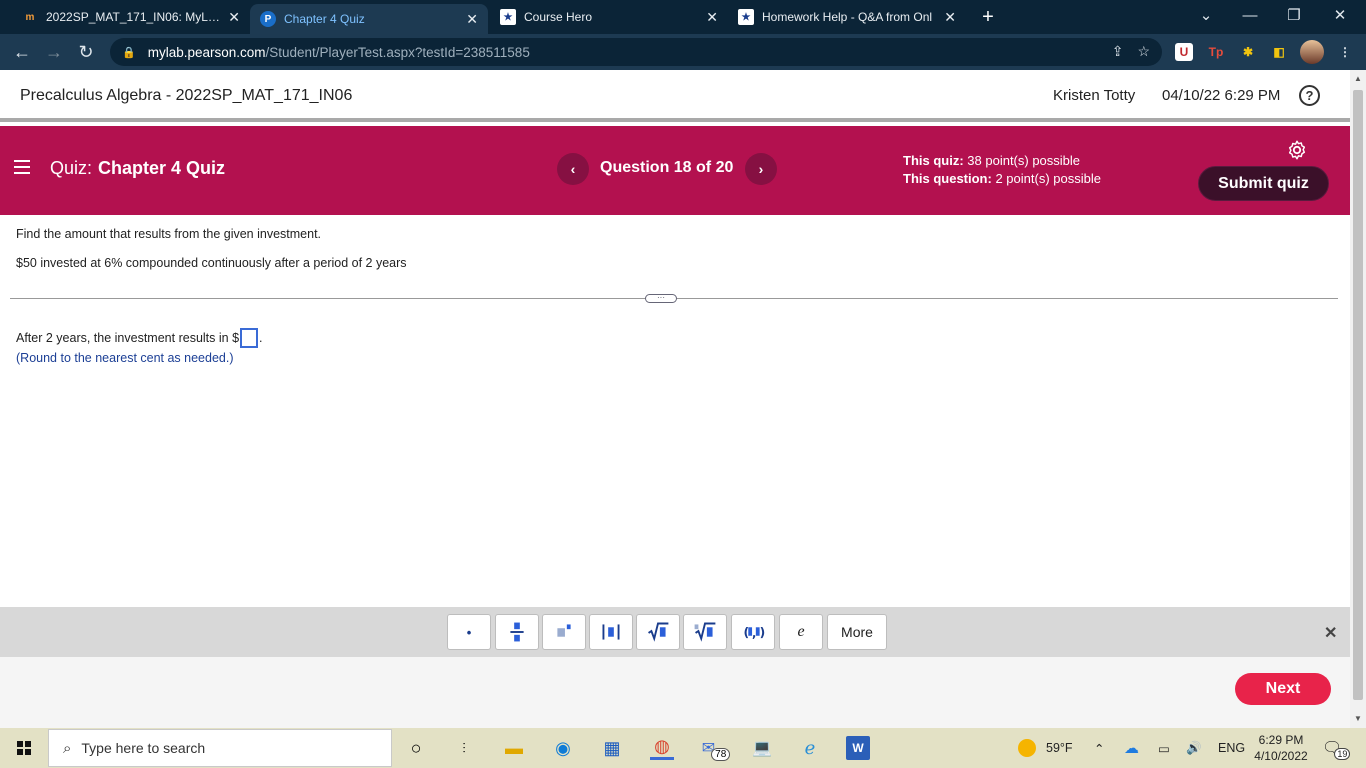 This screenshot has width=1366, height=768. I want to click on forward-icon: →, so click(54, 52).